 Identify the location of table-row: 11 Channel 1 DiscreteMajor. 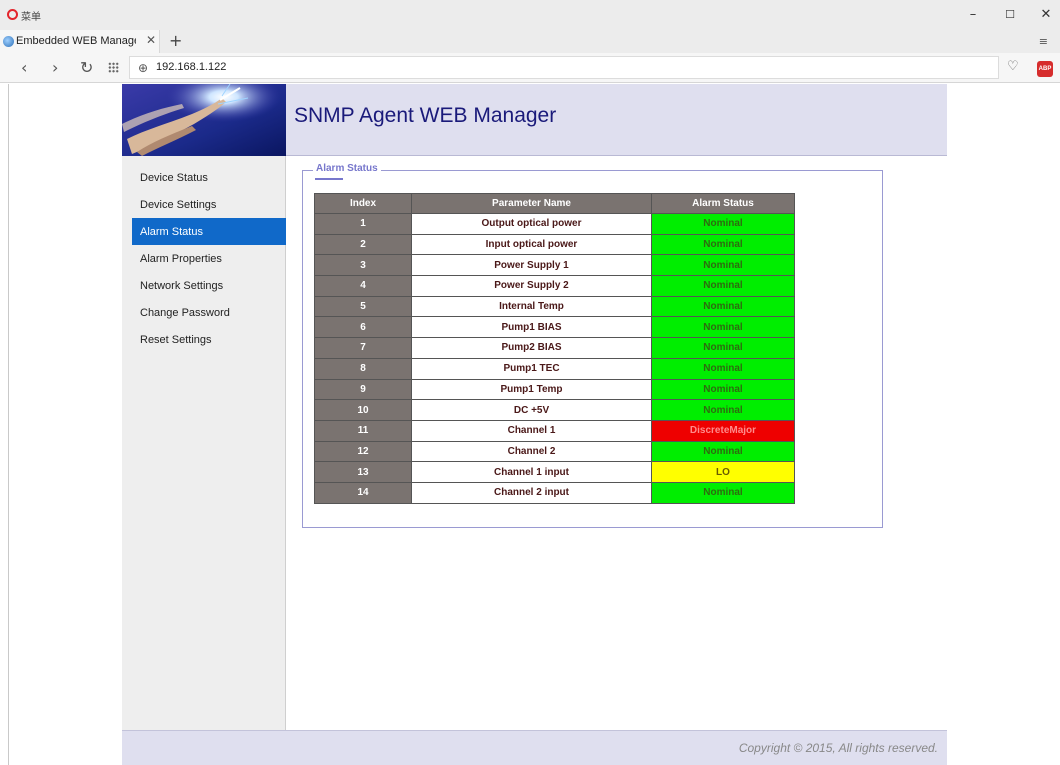
(554, 430).